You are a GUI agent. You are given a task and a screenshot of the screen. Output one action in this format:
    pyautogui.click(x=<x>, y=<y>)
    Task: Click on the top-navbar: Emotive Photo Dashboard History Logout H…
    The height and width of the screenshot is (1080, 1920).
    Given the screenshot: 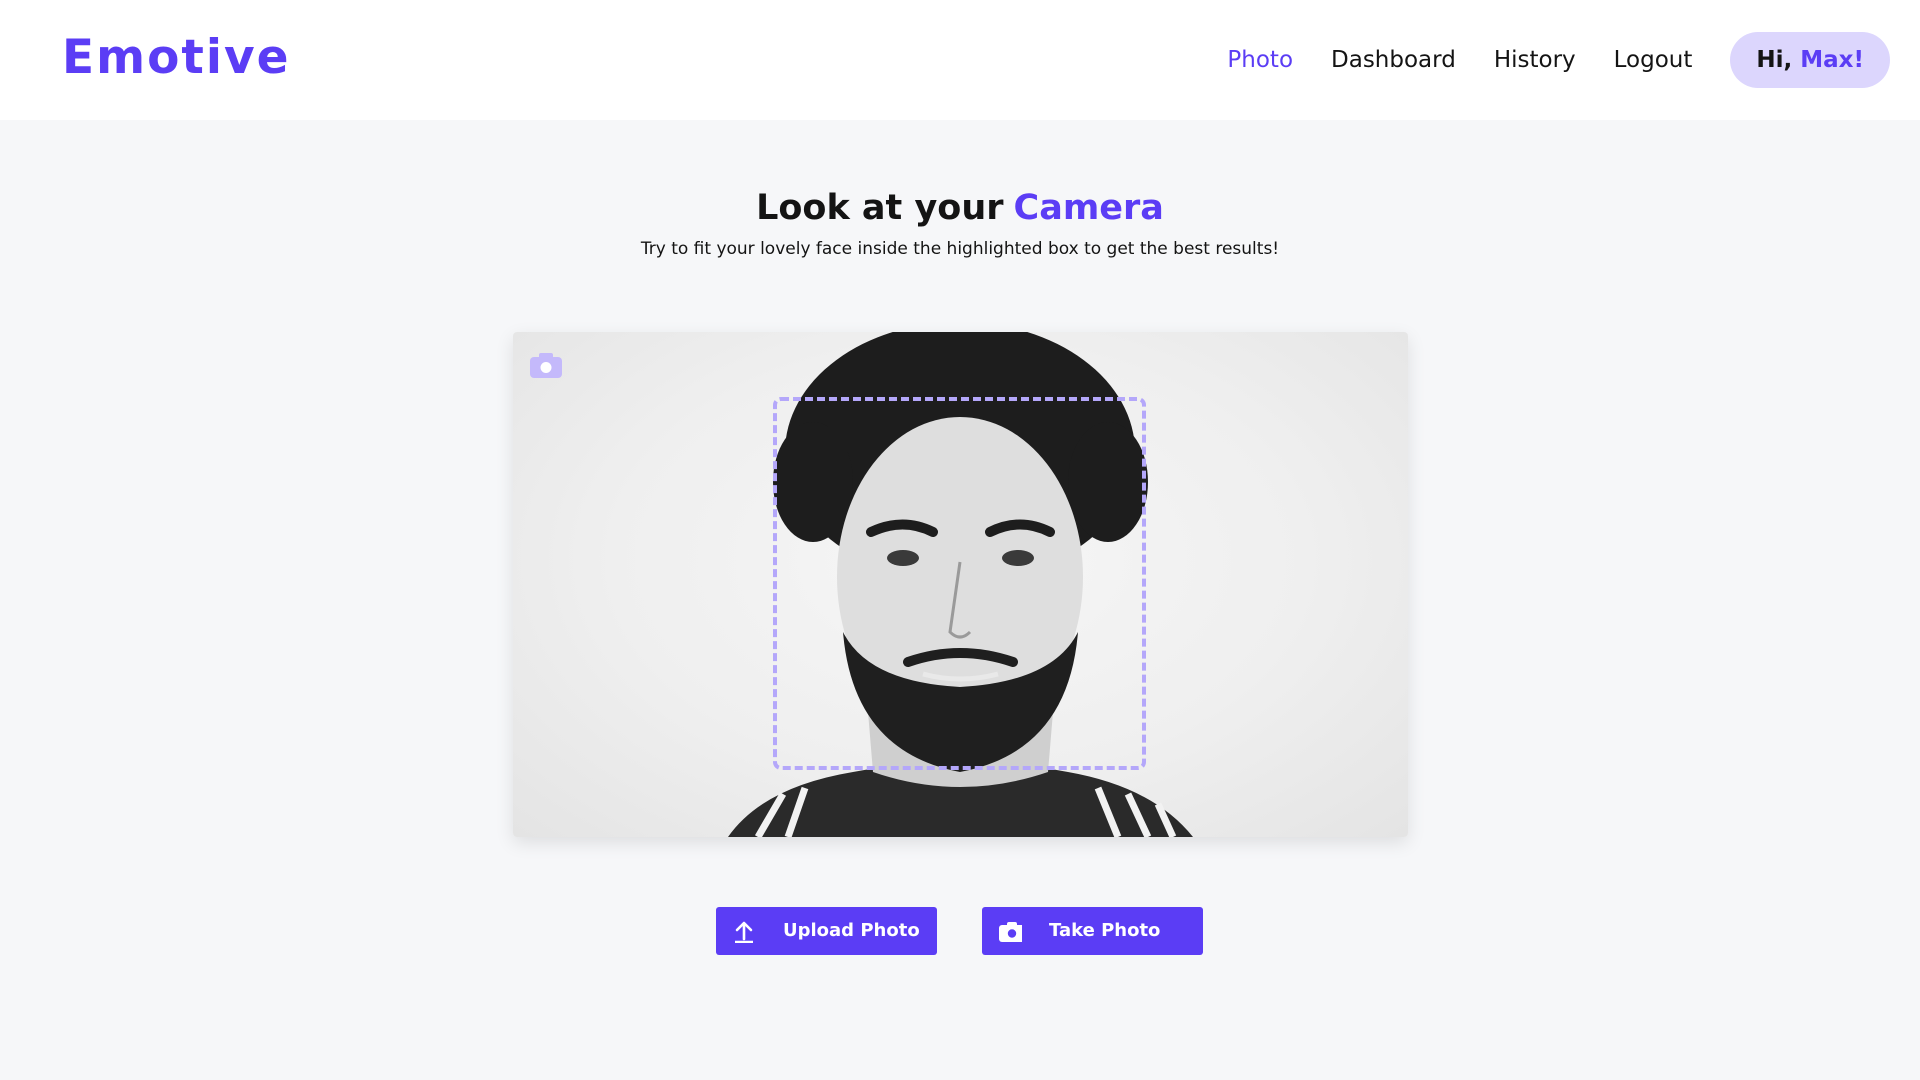 What is the action you would take?
    pyautogui.click(x=960, y=60)
    